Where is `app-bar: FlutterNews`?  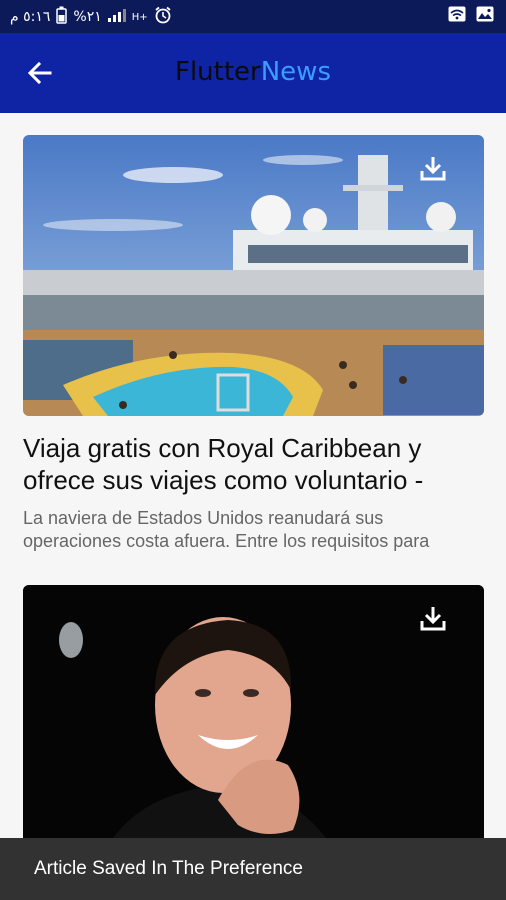 app-bar: FlutterNews is located at coordinates (253, 73).